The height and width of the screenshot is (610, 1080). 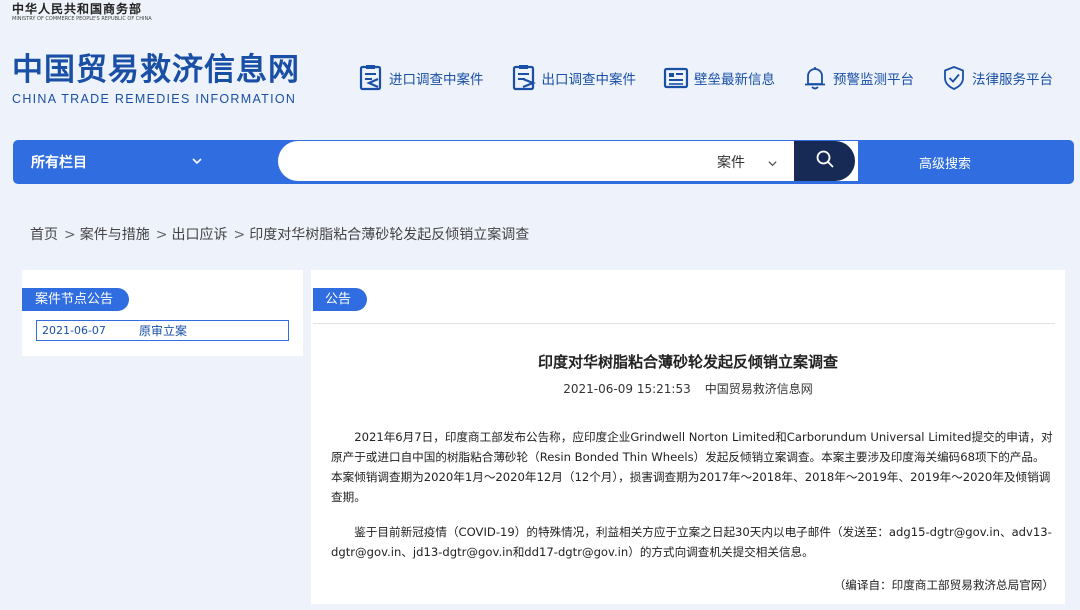 What do you see at coordinates (115, 235) in the screenshot?
I see `breadcrumb-cases: 案件与措施` at bounding box center [115, 235].